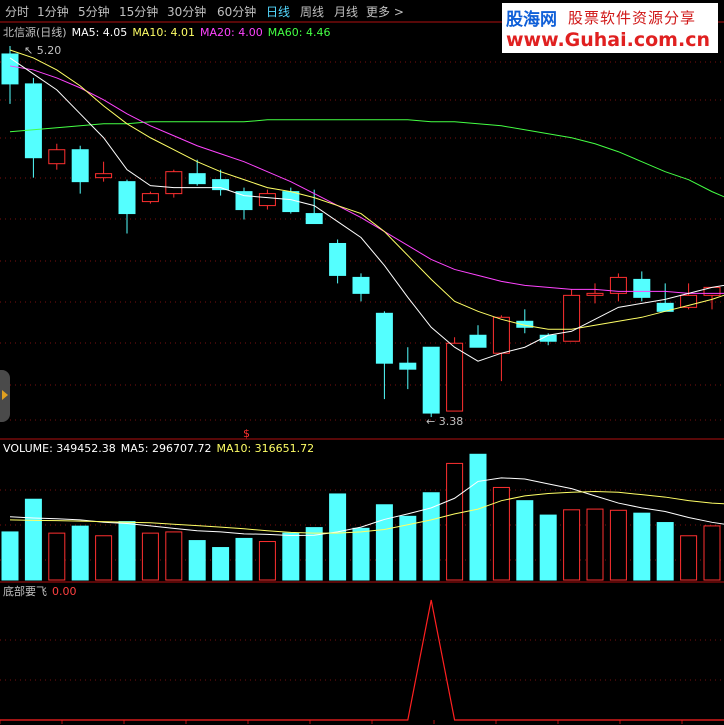  Describe the element at coordinates (278, 11) in the screenshot. I see `tab-6: 日线` at that location.